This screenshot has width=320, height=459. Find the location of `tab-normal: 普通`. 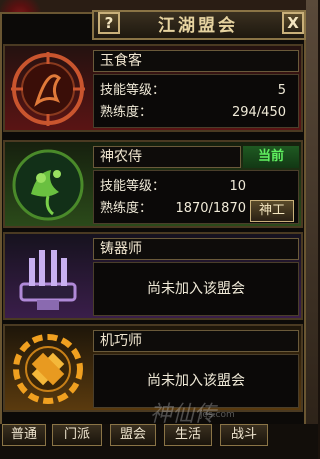

tab-normal: 普通 is located at coordinates (24, 435).